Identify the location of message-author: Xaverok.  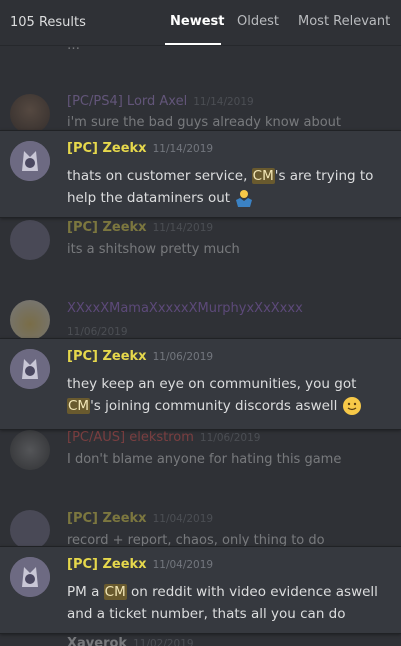
(97, 641).